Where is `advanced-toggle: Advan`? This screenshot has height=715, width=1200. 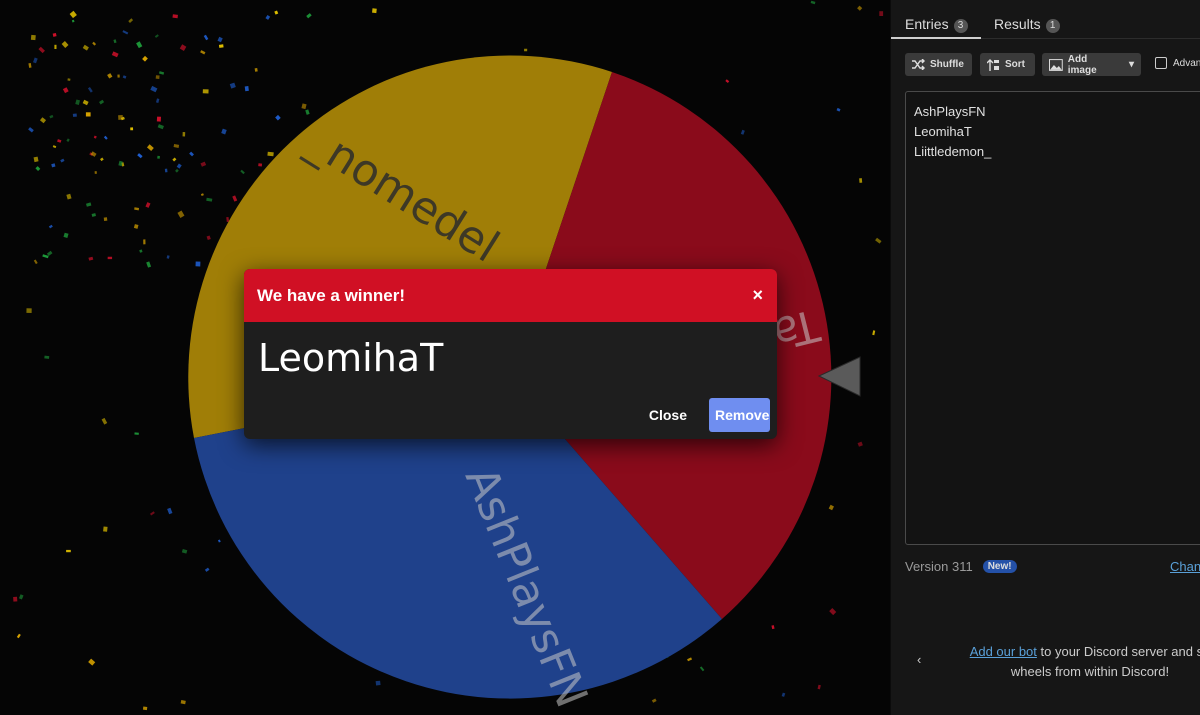 advanced-toggle: Advan is located at coordinates (1177, 63).